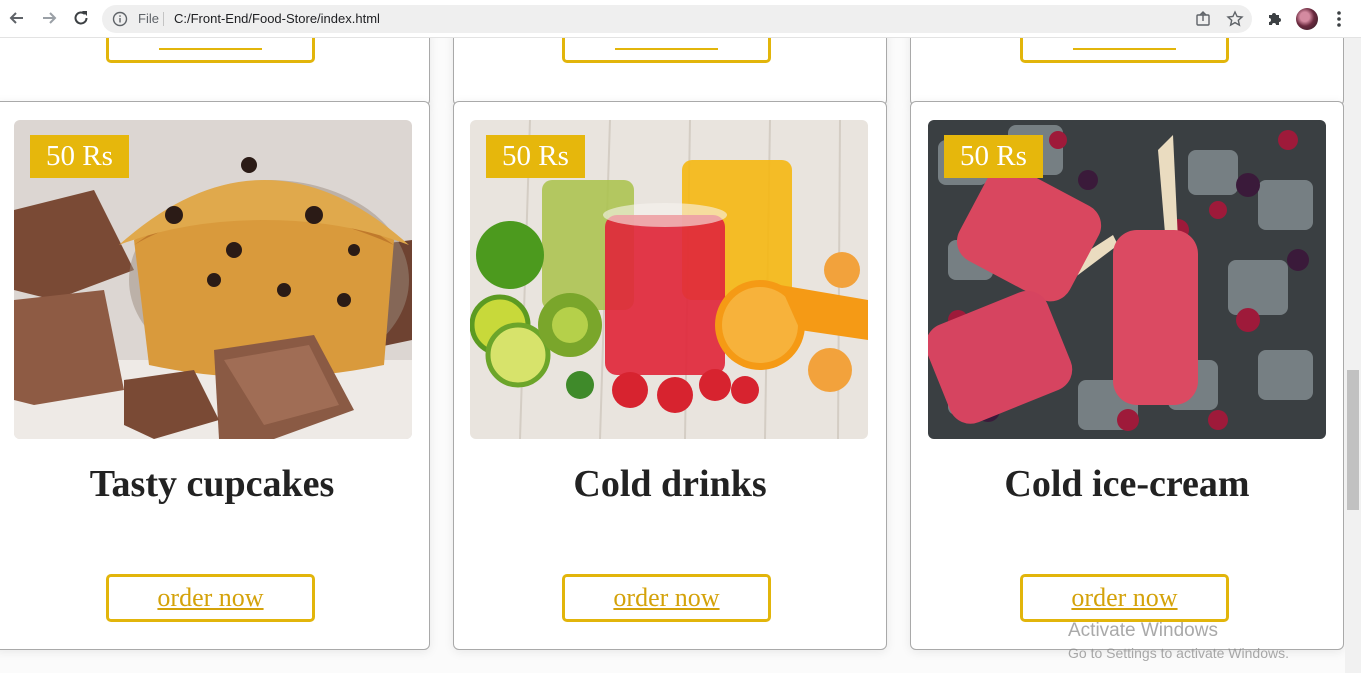  Describe the element at coordinates (1353, 355) in the screenshot. I see `vertical-scrollbar` at that location.